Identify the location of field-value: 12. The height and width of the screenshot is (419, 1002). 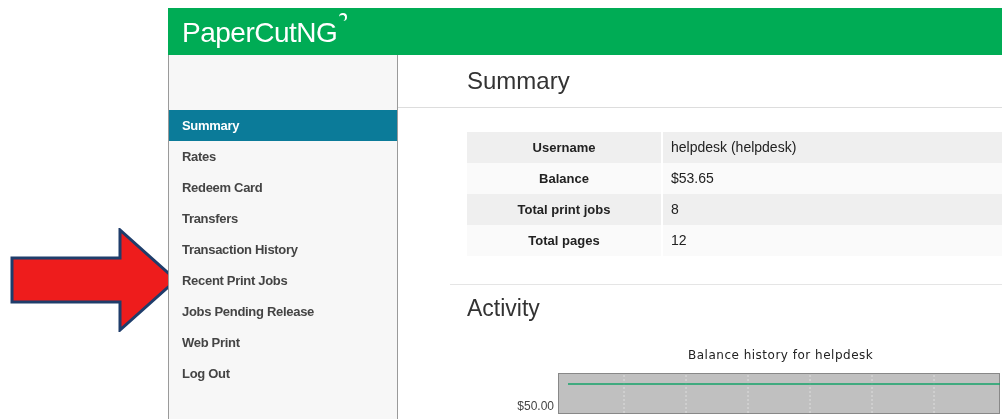
(674, 240).